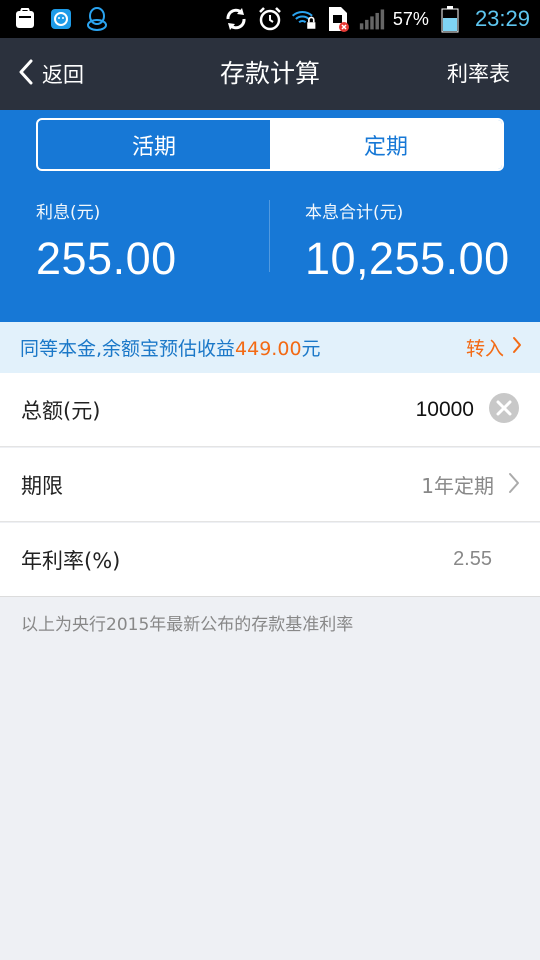 The image size is (540, 960). Describe the element at coordinates (270, 560) in the screenshot. I see `rate-row: 年利率(%) 2.55` at that location.